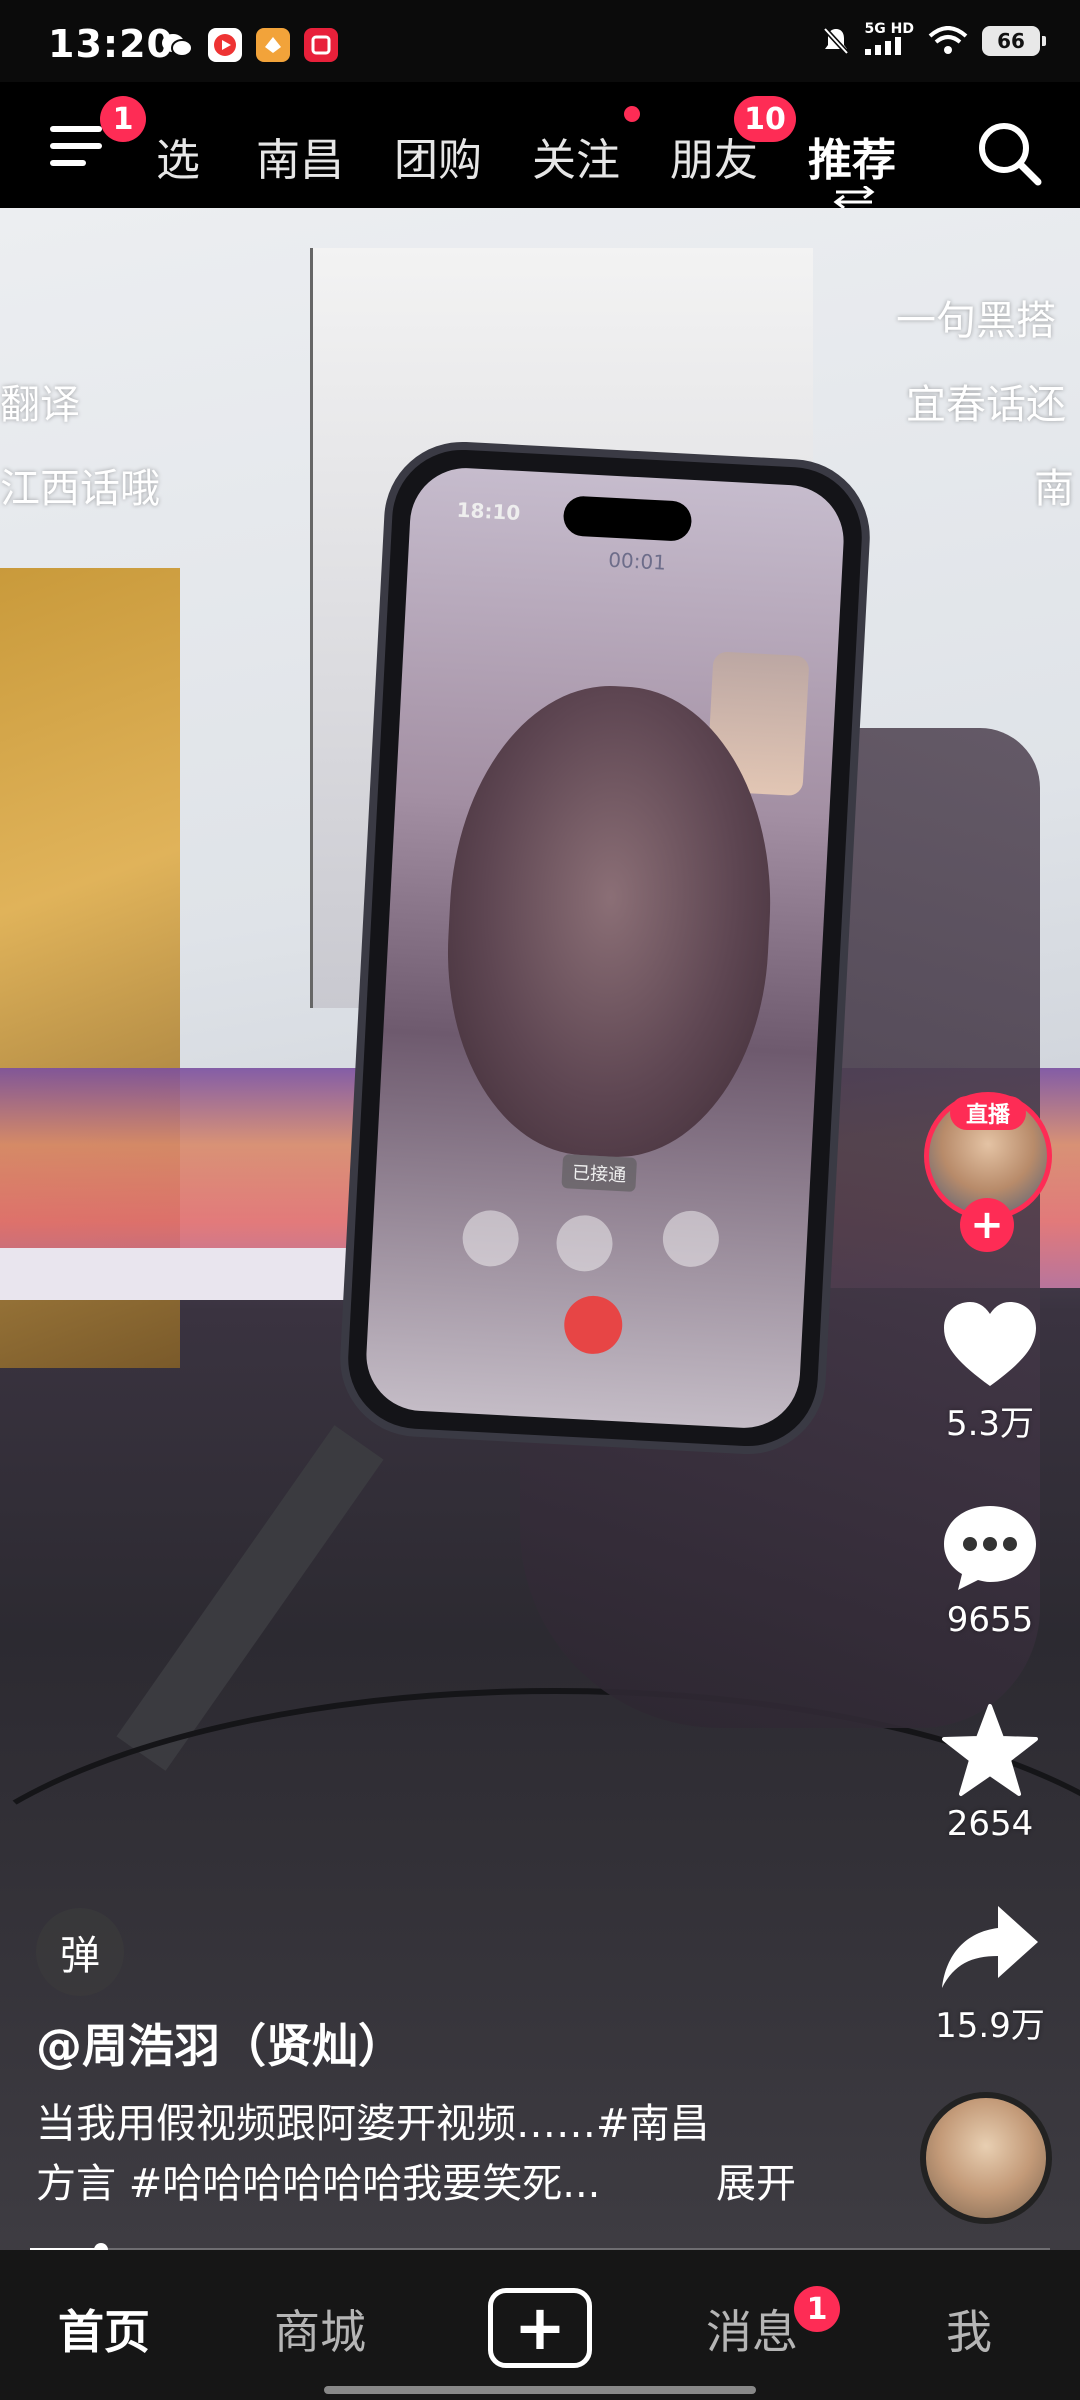 The width and height of the screenshot is (1080, 2400). I want to click on network-type: 5G HD, so click(889, 40).